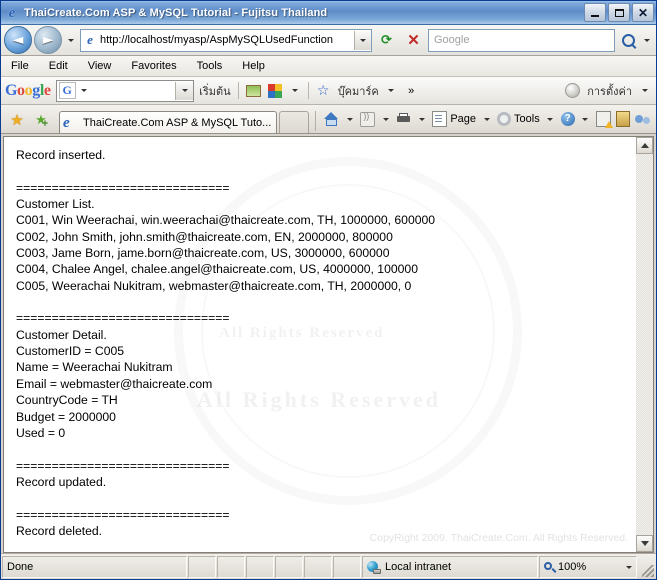  I want to click on print-dropdown-icon, so click(421, 119).